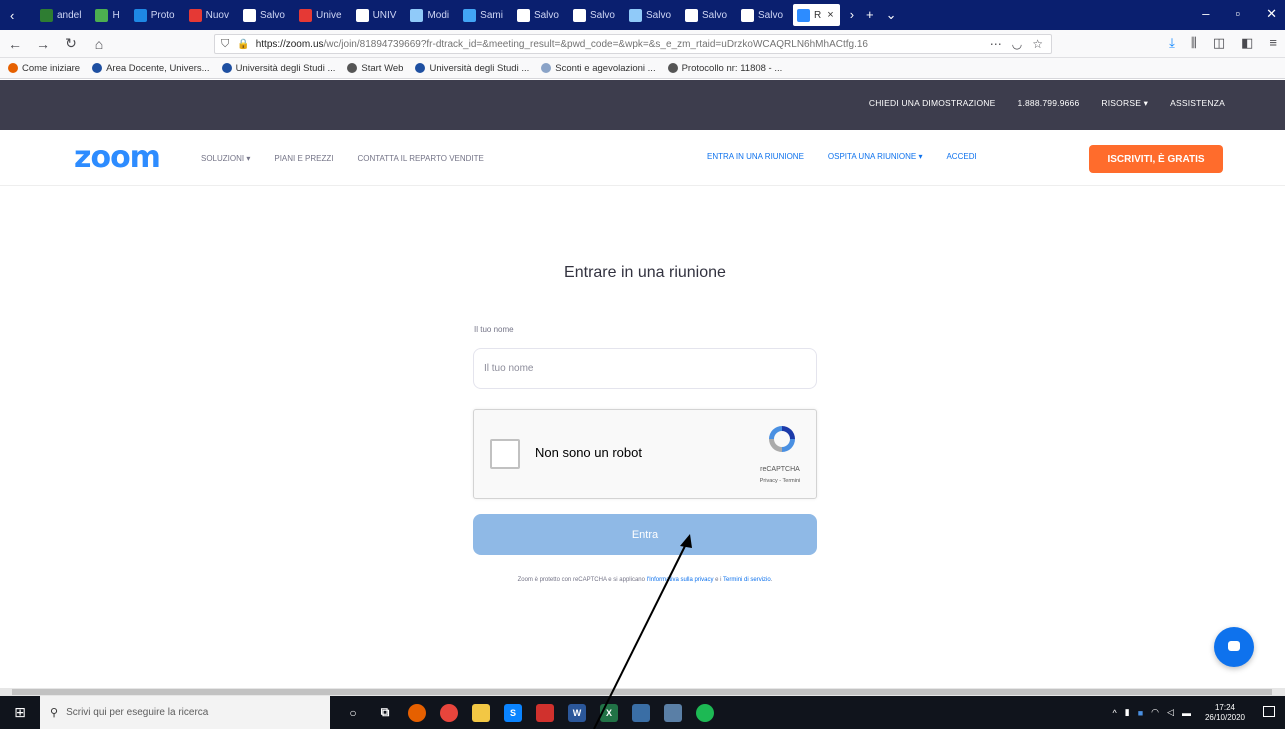 This screenshot has width=1285, height=729. Describe the element at coordinates (303, 158) in the screenshot. I see `plans-link: PIANI E PREZZI` at that location.